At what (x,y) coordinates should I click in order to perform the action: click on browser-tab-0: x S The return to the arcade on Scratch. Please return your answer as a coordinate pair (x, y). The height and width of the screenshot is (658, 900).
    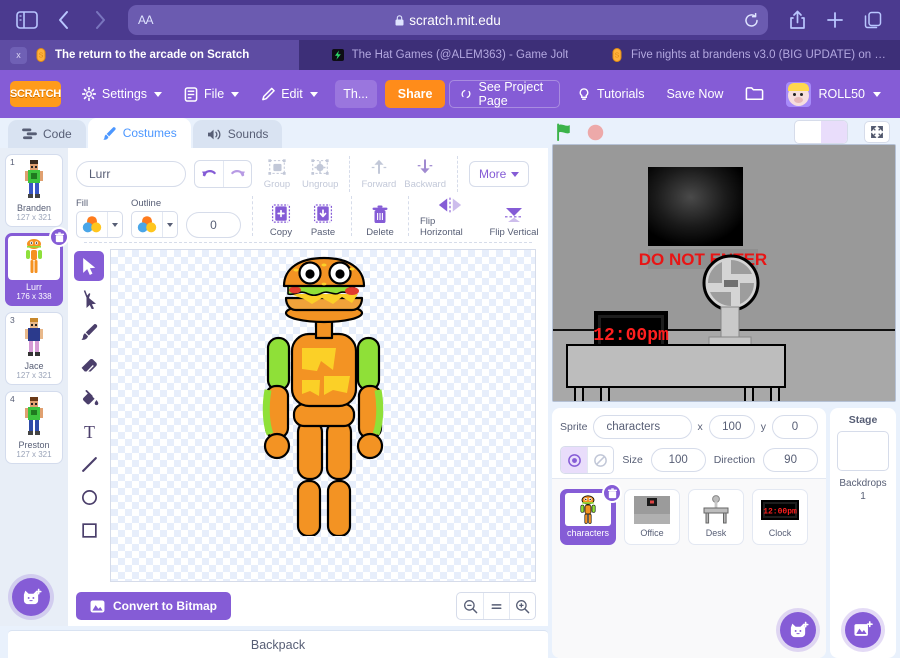
    Looking at the image, I should click on (150, 55).